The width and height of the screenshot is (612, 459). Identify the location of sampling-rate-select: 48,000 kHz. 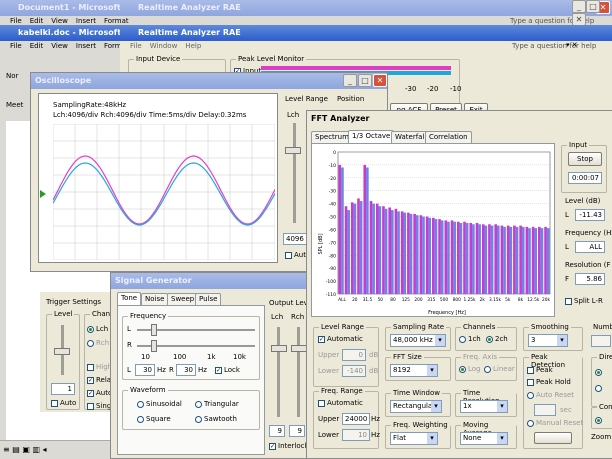
(418, 340).